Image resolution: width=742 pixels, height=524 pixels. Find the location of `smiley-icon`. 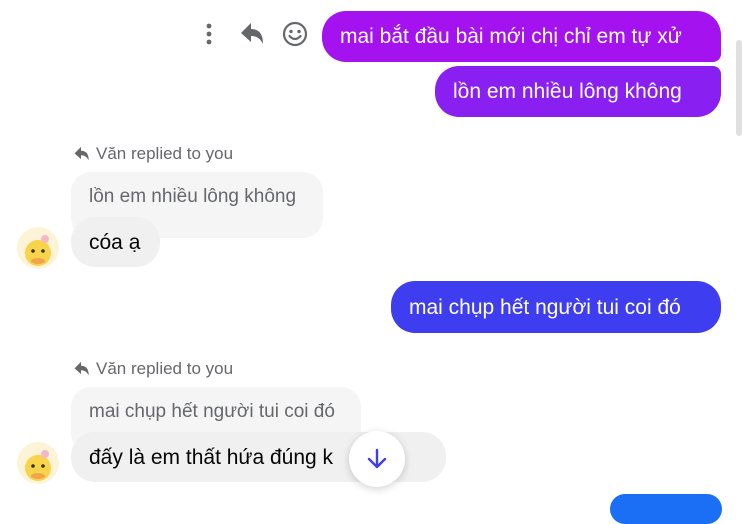

smiley-icon is located at coordinates (295, 36).